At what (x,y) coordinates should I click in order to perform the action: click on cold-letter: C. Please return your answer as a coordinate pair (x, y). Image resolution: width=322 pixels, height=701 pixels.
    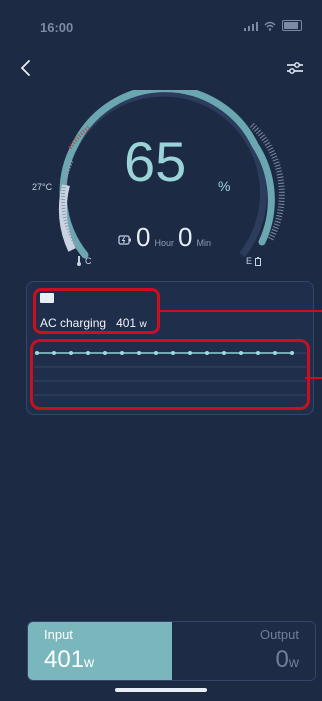
    Looking at the image, I should click on (88, 261).